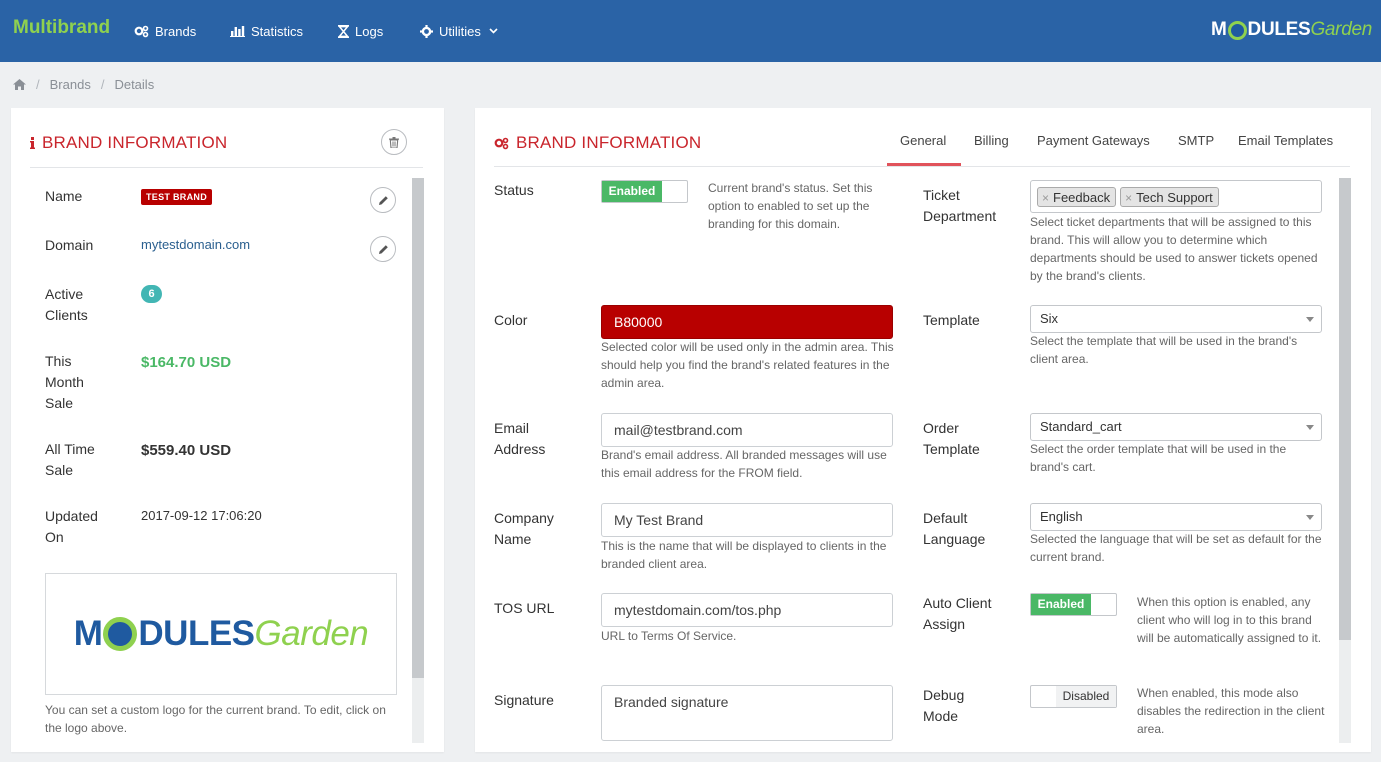  What do you see at coordinates (151, 294) in the screenshot?
I see `active-clients-badge: 6` at bounding box center [151, 294].